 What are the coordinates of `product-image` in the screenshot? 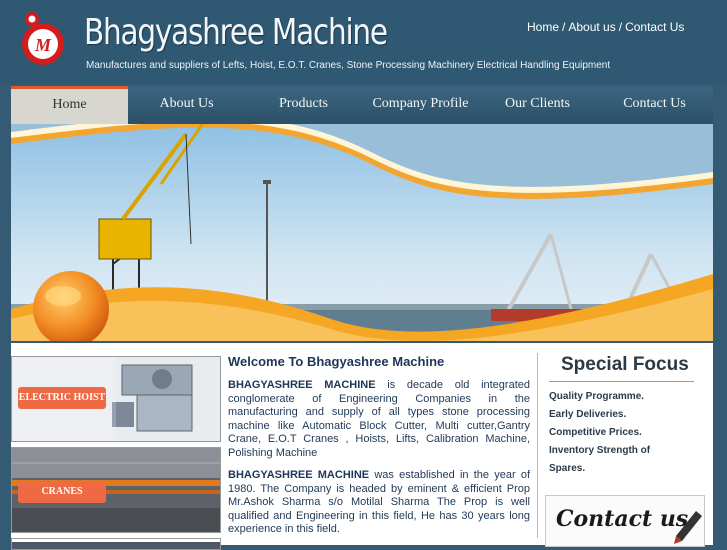 It's located at (116, 545).